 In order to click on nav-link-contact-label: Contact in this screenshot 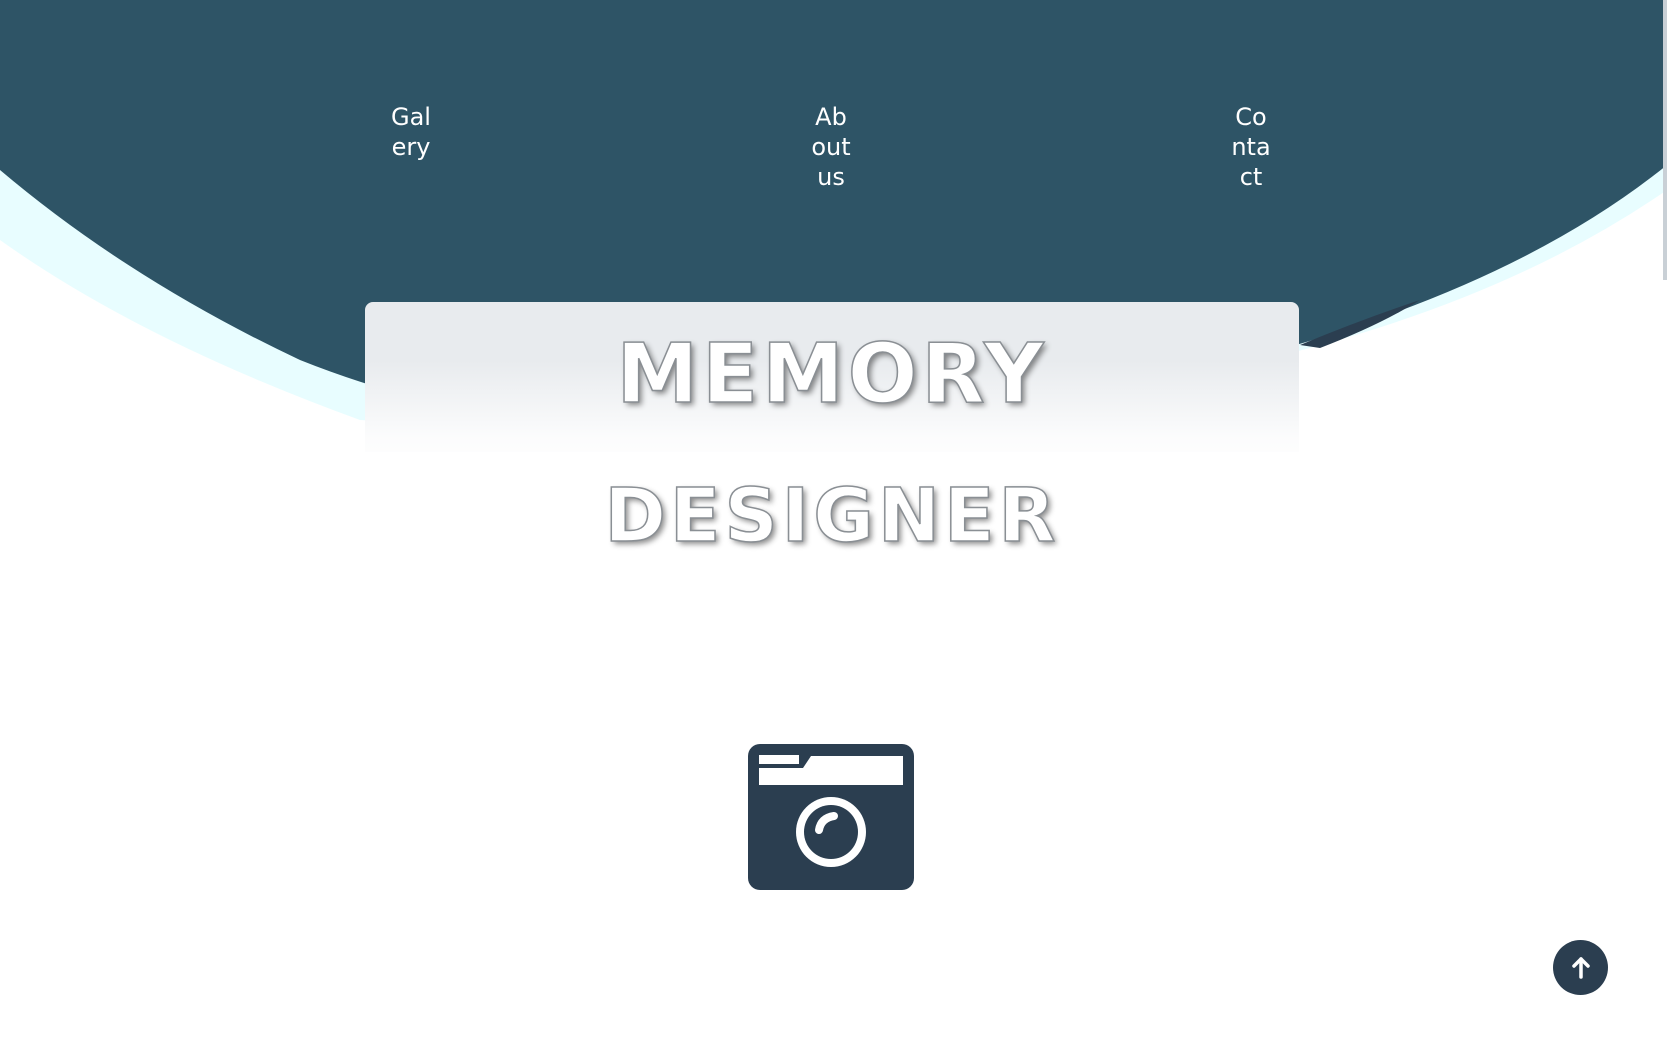, I will do `click(1251, 147)`.